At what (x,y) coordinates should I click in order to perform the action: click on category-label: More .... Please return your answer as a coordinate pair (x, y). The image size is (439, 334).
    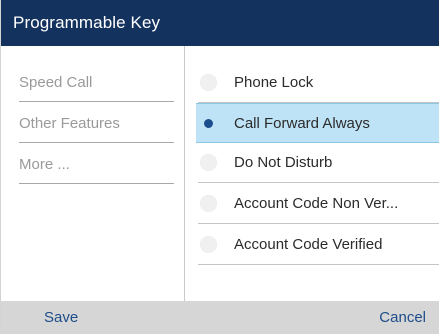
    Looking at the image, I should click on (44, 164).